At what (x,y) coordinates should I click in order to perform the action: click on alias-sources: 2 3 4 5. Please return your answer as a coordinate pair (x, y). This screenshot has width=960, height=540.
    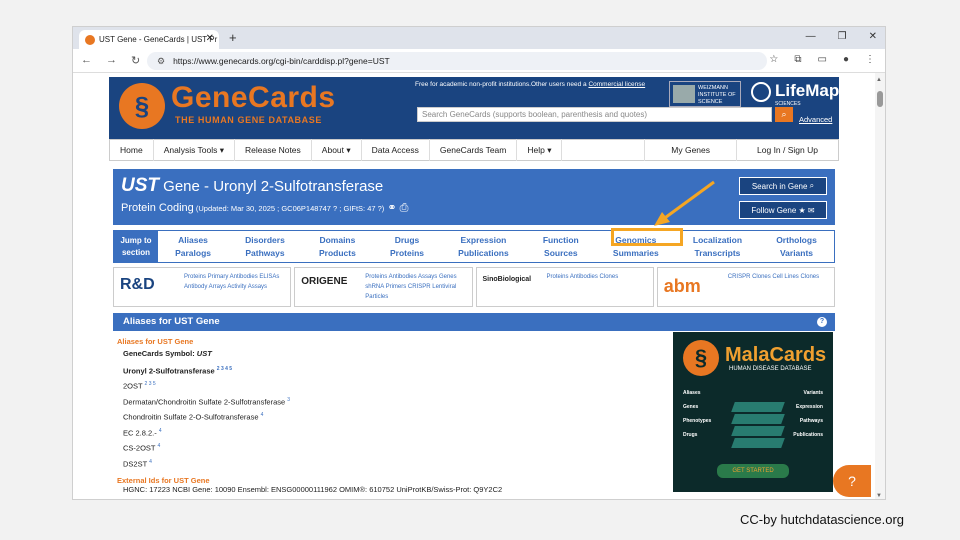
    Looking at the image, I should click on (224, 369).